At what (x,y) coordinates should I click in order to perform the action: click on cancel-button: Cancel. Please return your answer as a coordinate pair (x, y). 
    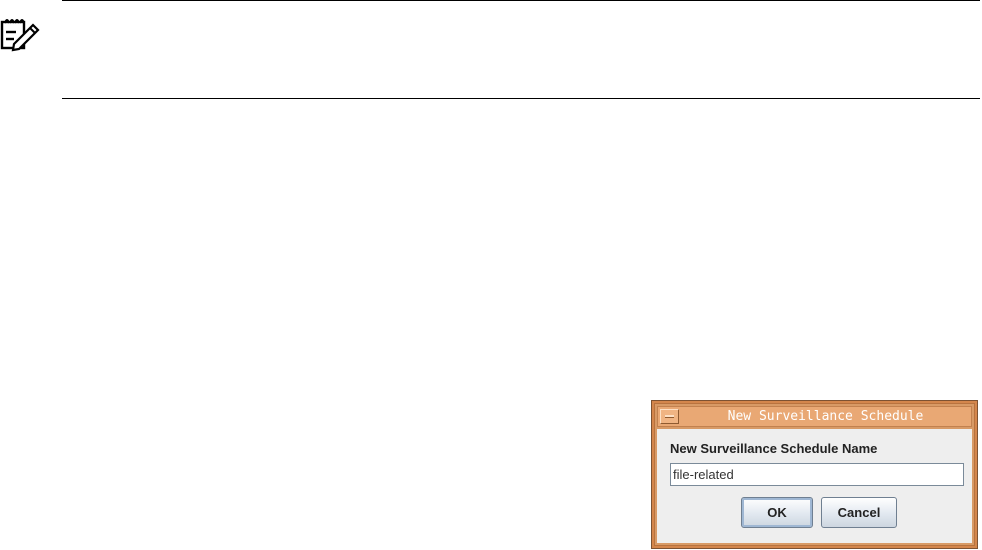
    Looking at the image, I should click on (859, 512).